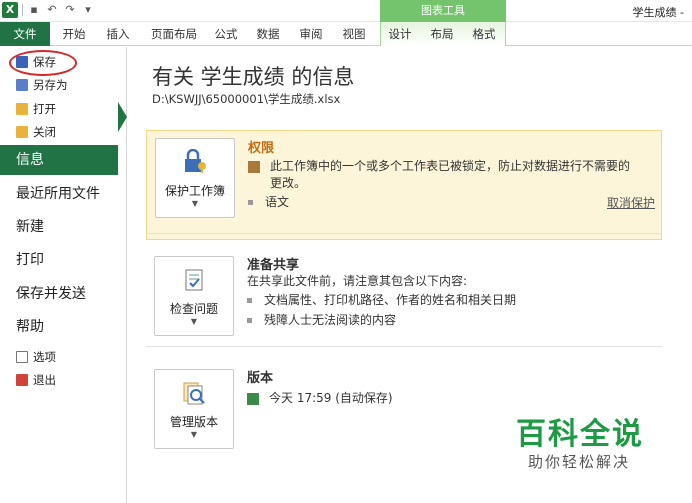  Describe the element at coordinates (331, 398) in the screenshot. I see `version-entry-text: 今天 17:59 (自动保存)` at that location.